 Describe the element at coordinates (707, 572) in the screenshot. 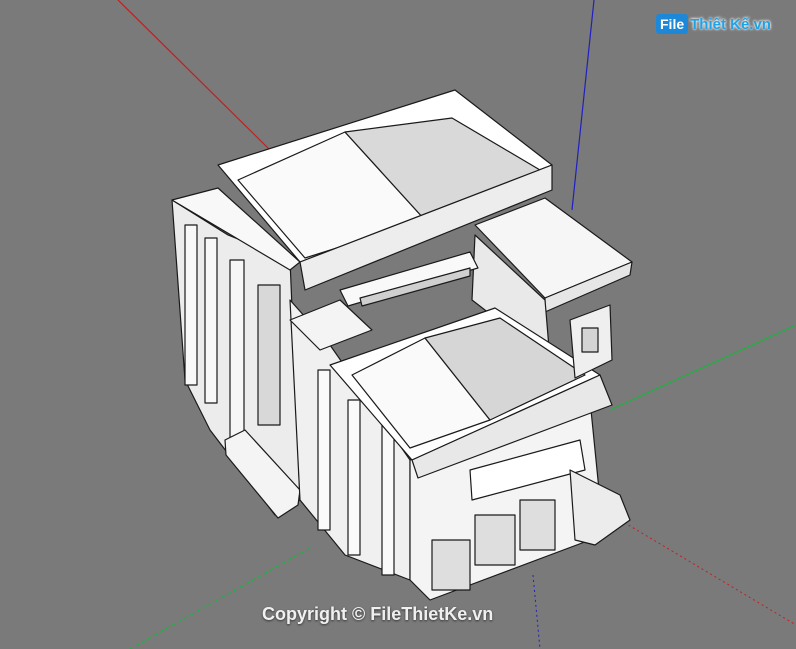

I see `red-axis-negative` at that location.